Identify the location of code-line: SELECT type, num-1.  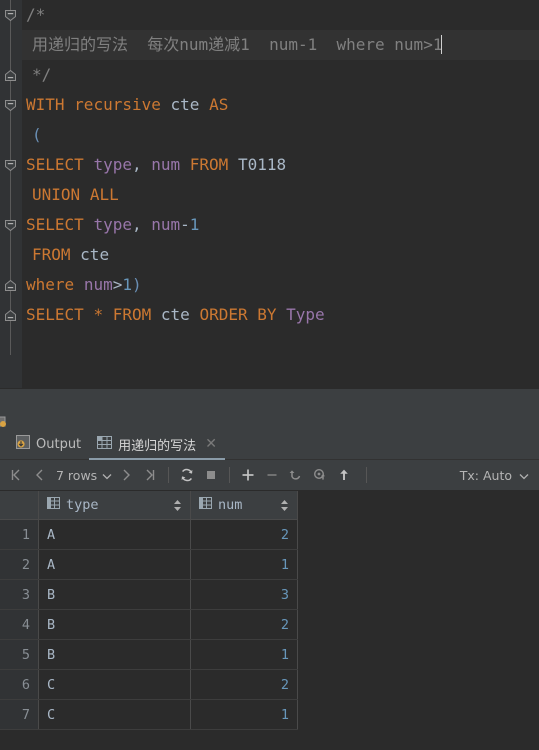
(280, 225).